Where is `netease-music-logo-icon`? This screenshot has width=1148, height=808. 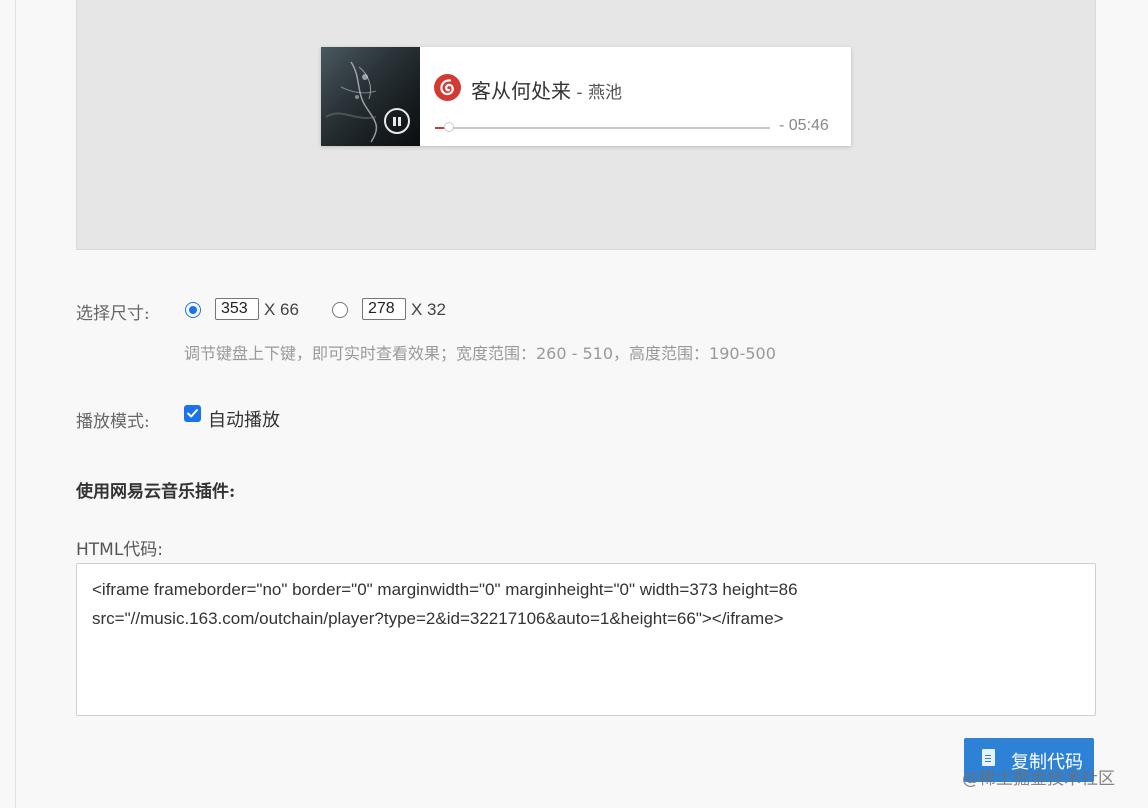
netease-music-logo-icon is located at coordinates (447, 87).